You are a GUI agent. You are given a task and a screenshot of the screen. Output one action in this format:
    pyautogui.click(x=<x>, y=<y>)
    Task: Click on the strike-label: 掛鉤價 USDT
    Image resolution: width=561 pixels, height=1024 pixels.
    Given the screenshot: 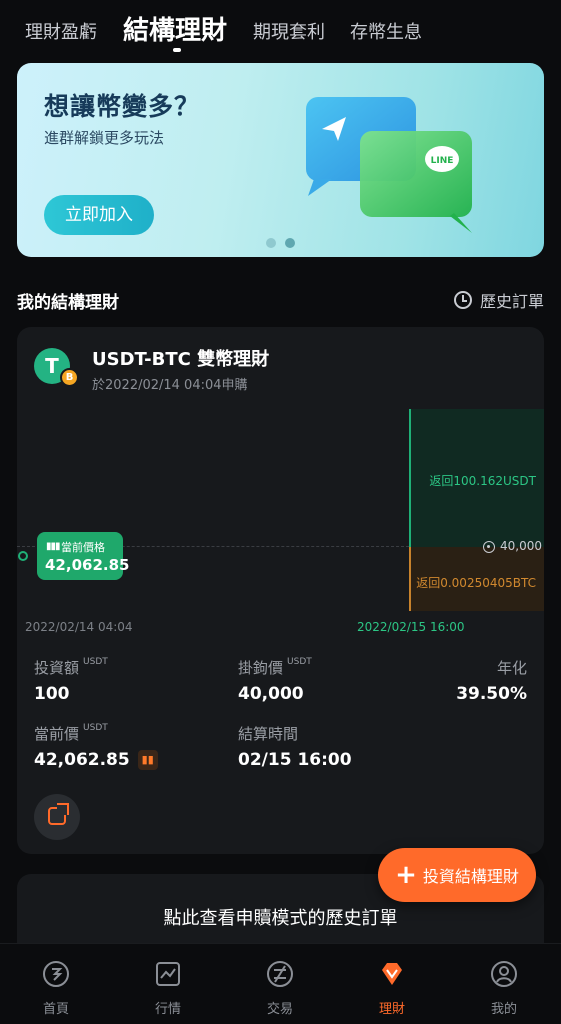 What is the action you would take?
    pyautogui.click(x=275, y=667)
    